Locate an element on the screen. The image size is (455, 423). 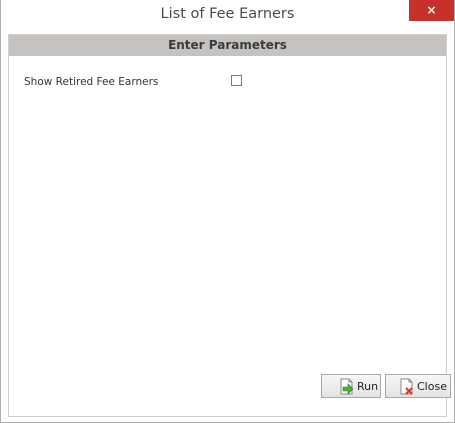
run-label: Run is located at coordinates (368, 386).